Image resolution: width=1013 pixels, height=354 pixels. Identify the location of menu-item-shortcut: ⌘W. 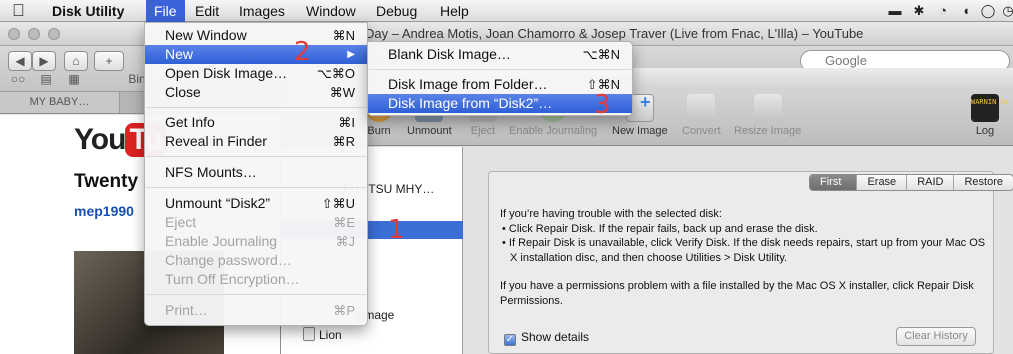
(342, 92).